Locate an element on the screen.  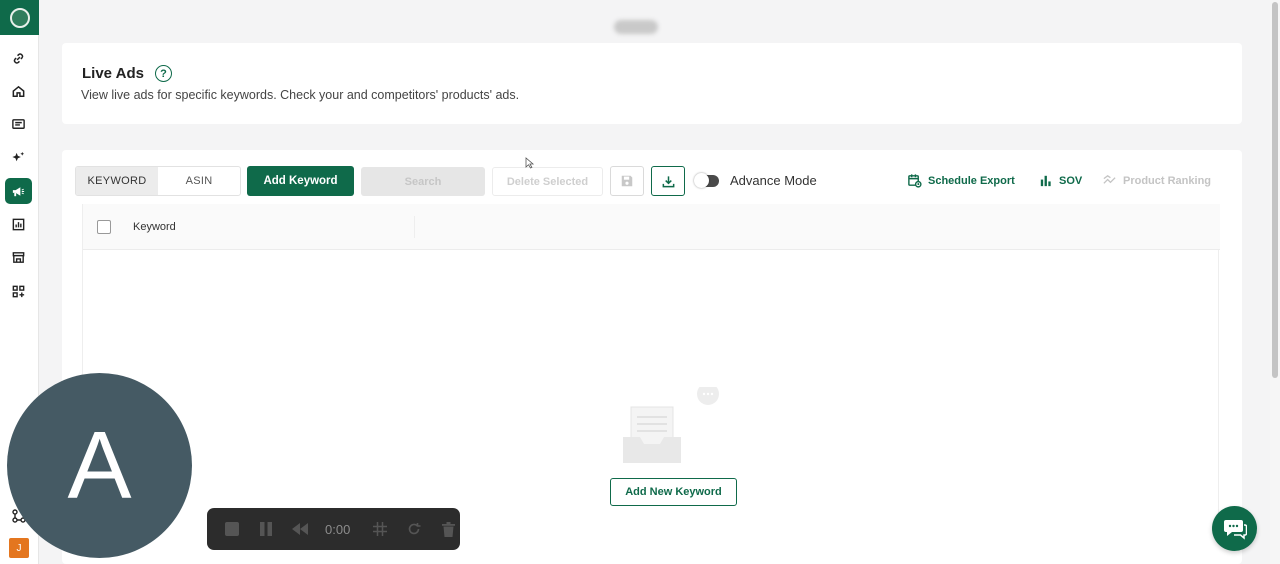
empty-inbox-icon is located at coordinates (671, 425).